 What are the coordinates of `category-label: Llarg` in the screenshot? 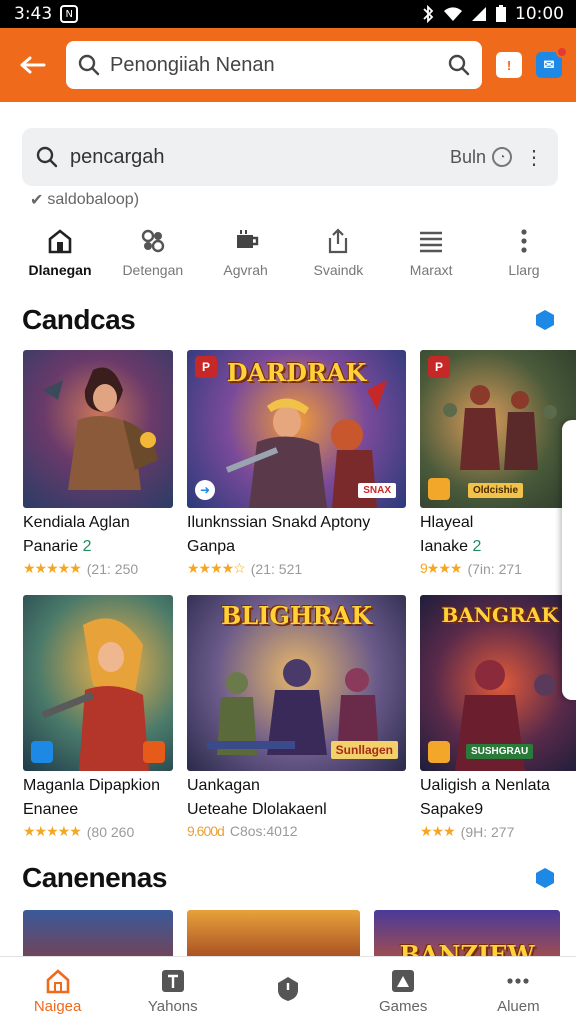 It's located at (524, 270).